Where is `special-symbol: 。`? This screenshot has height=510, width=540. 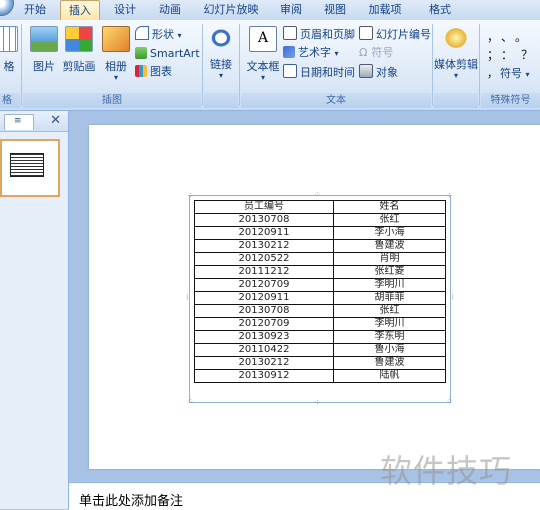
special-symbol: 。 is located at coordinates (525, 37).